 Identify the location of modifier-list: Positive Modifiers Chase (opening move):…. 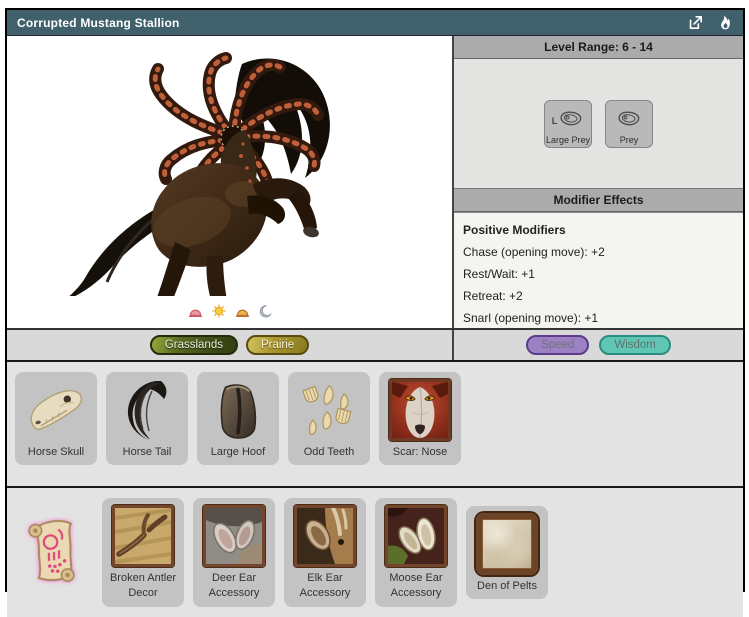
(598, 270).